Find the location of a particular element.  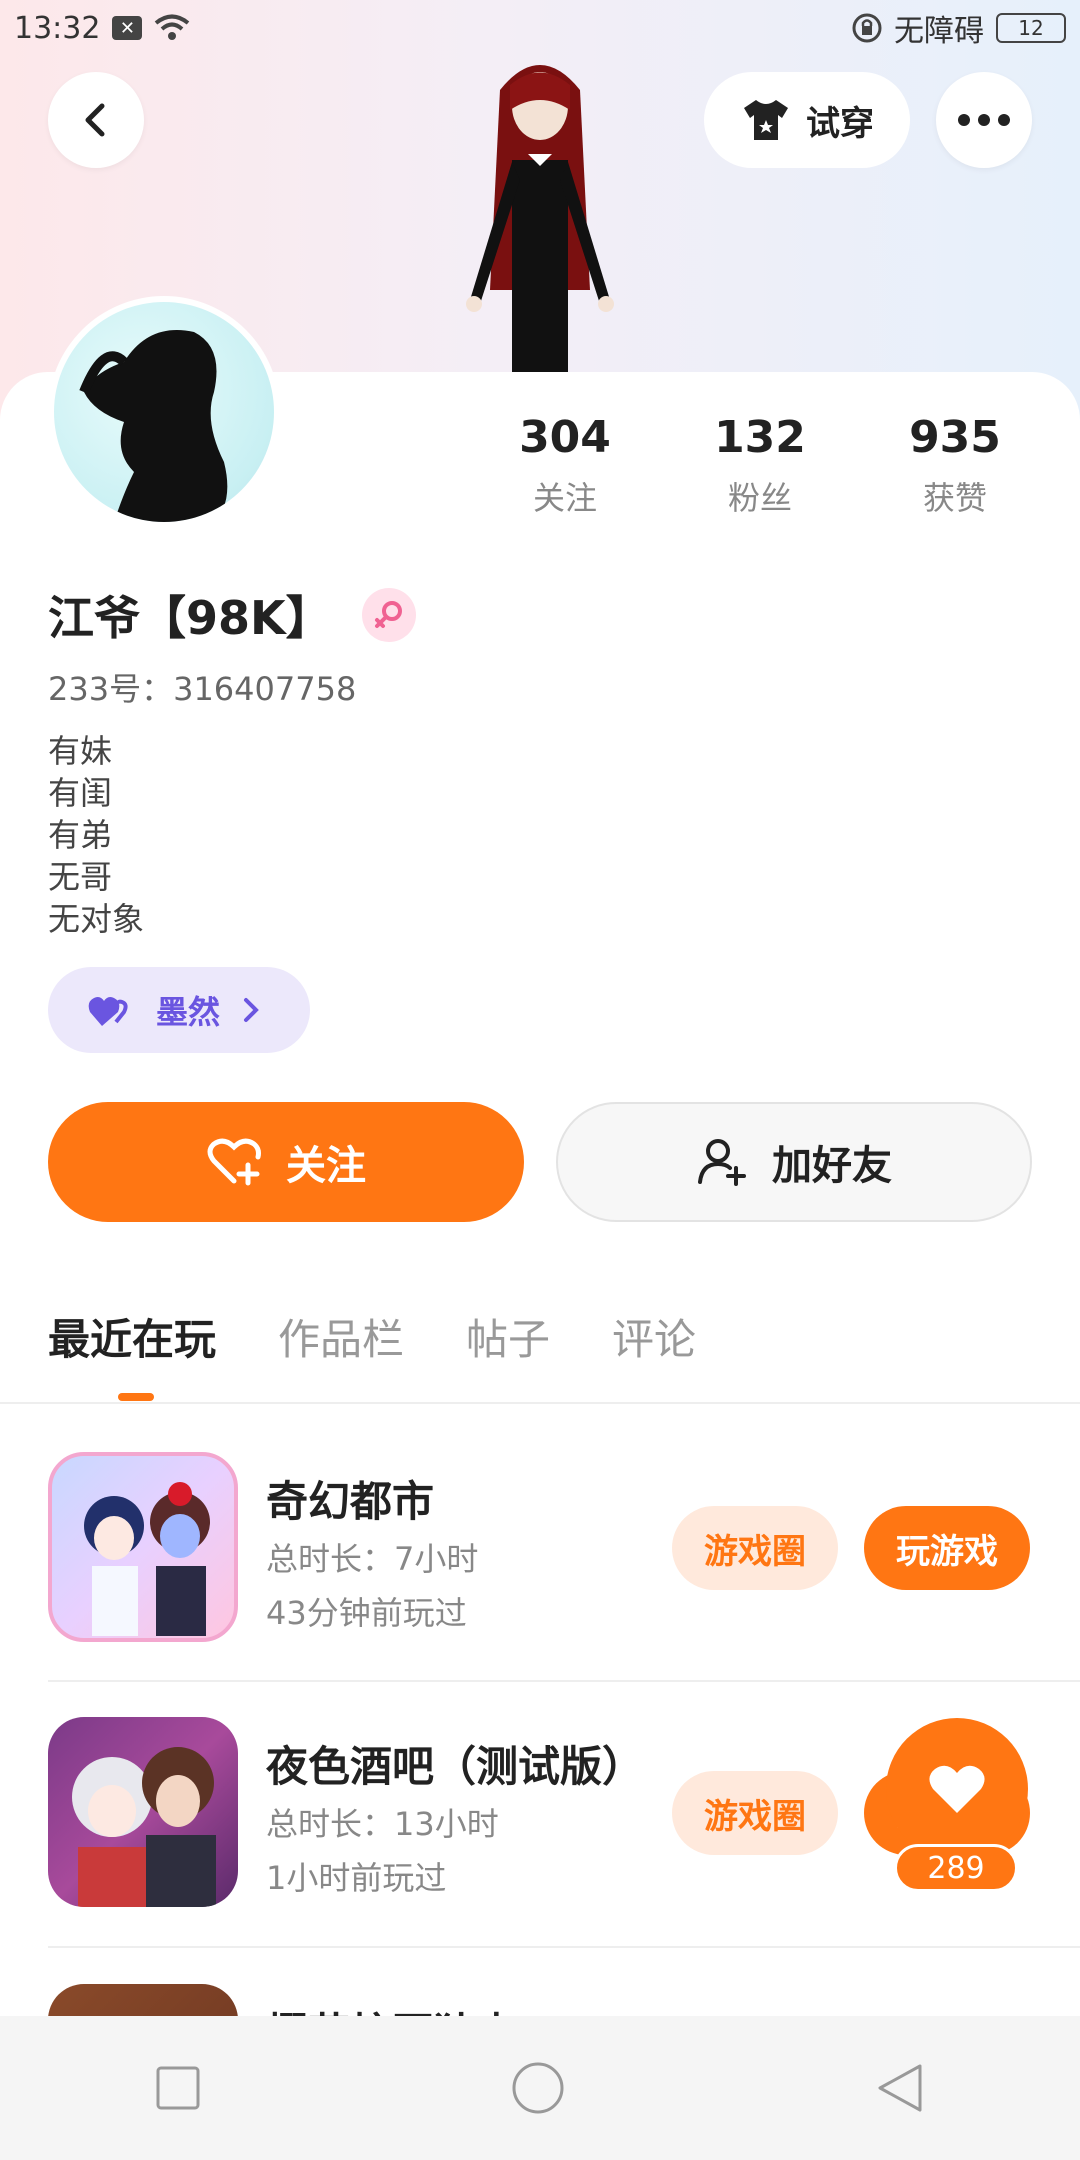

game-title: 奇幻都市 is located at coordinates (350, 1501).